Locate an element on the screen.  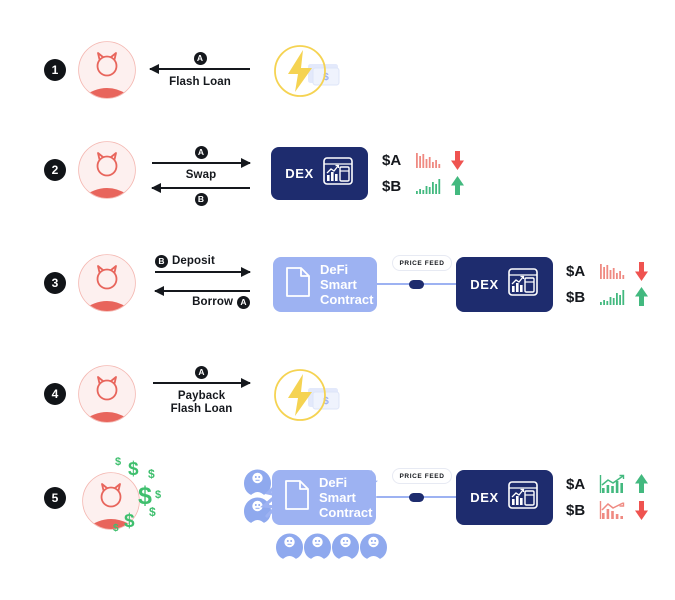
step-badge-3: 3 is located at coordinates (55, 283).